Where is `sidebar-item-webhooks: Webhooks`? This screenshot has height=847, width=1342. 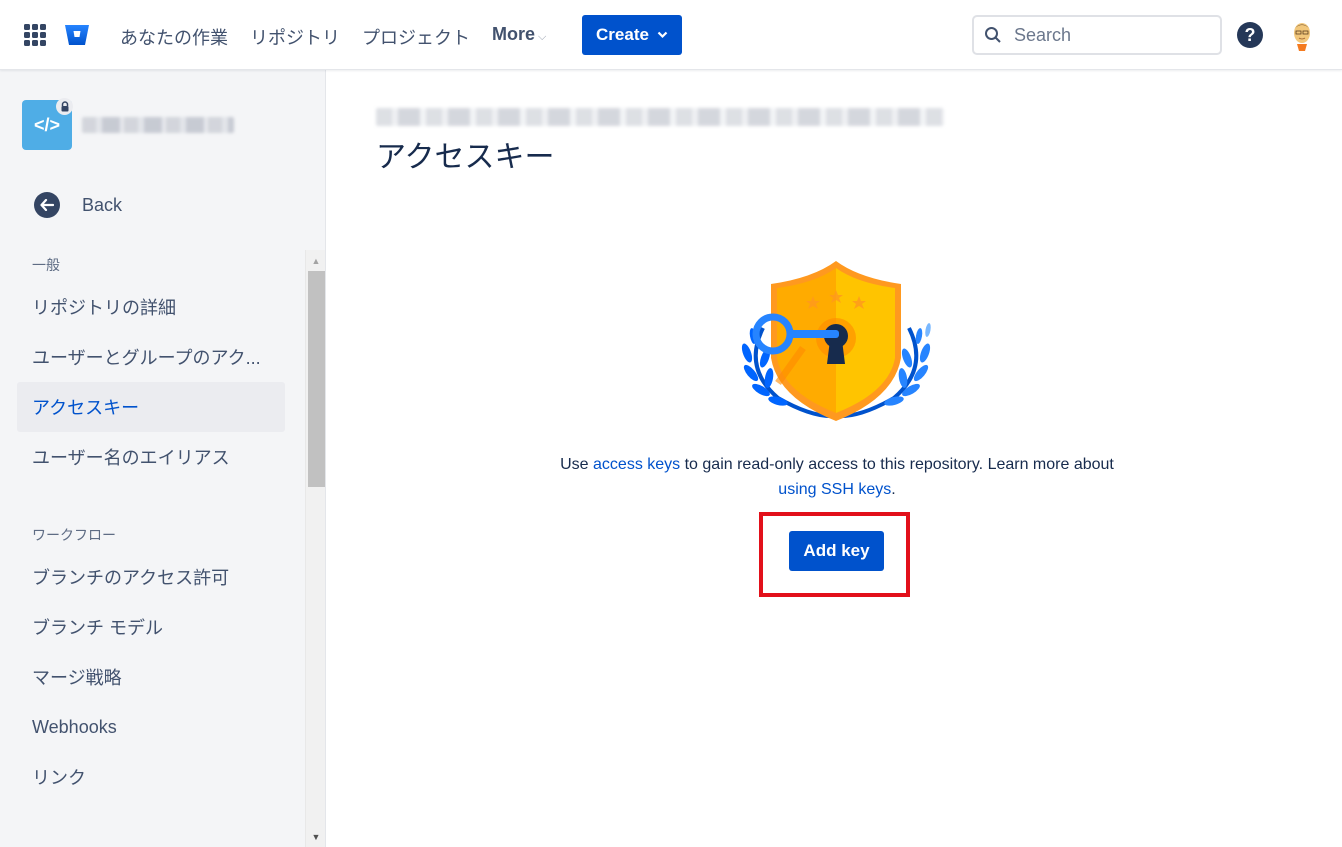 sidebar-item-webhooks: Webhooks is located at coordinates (151, 727).